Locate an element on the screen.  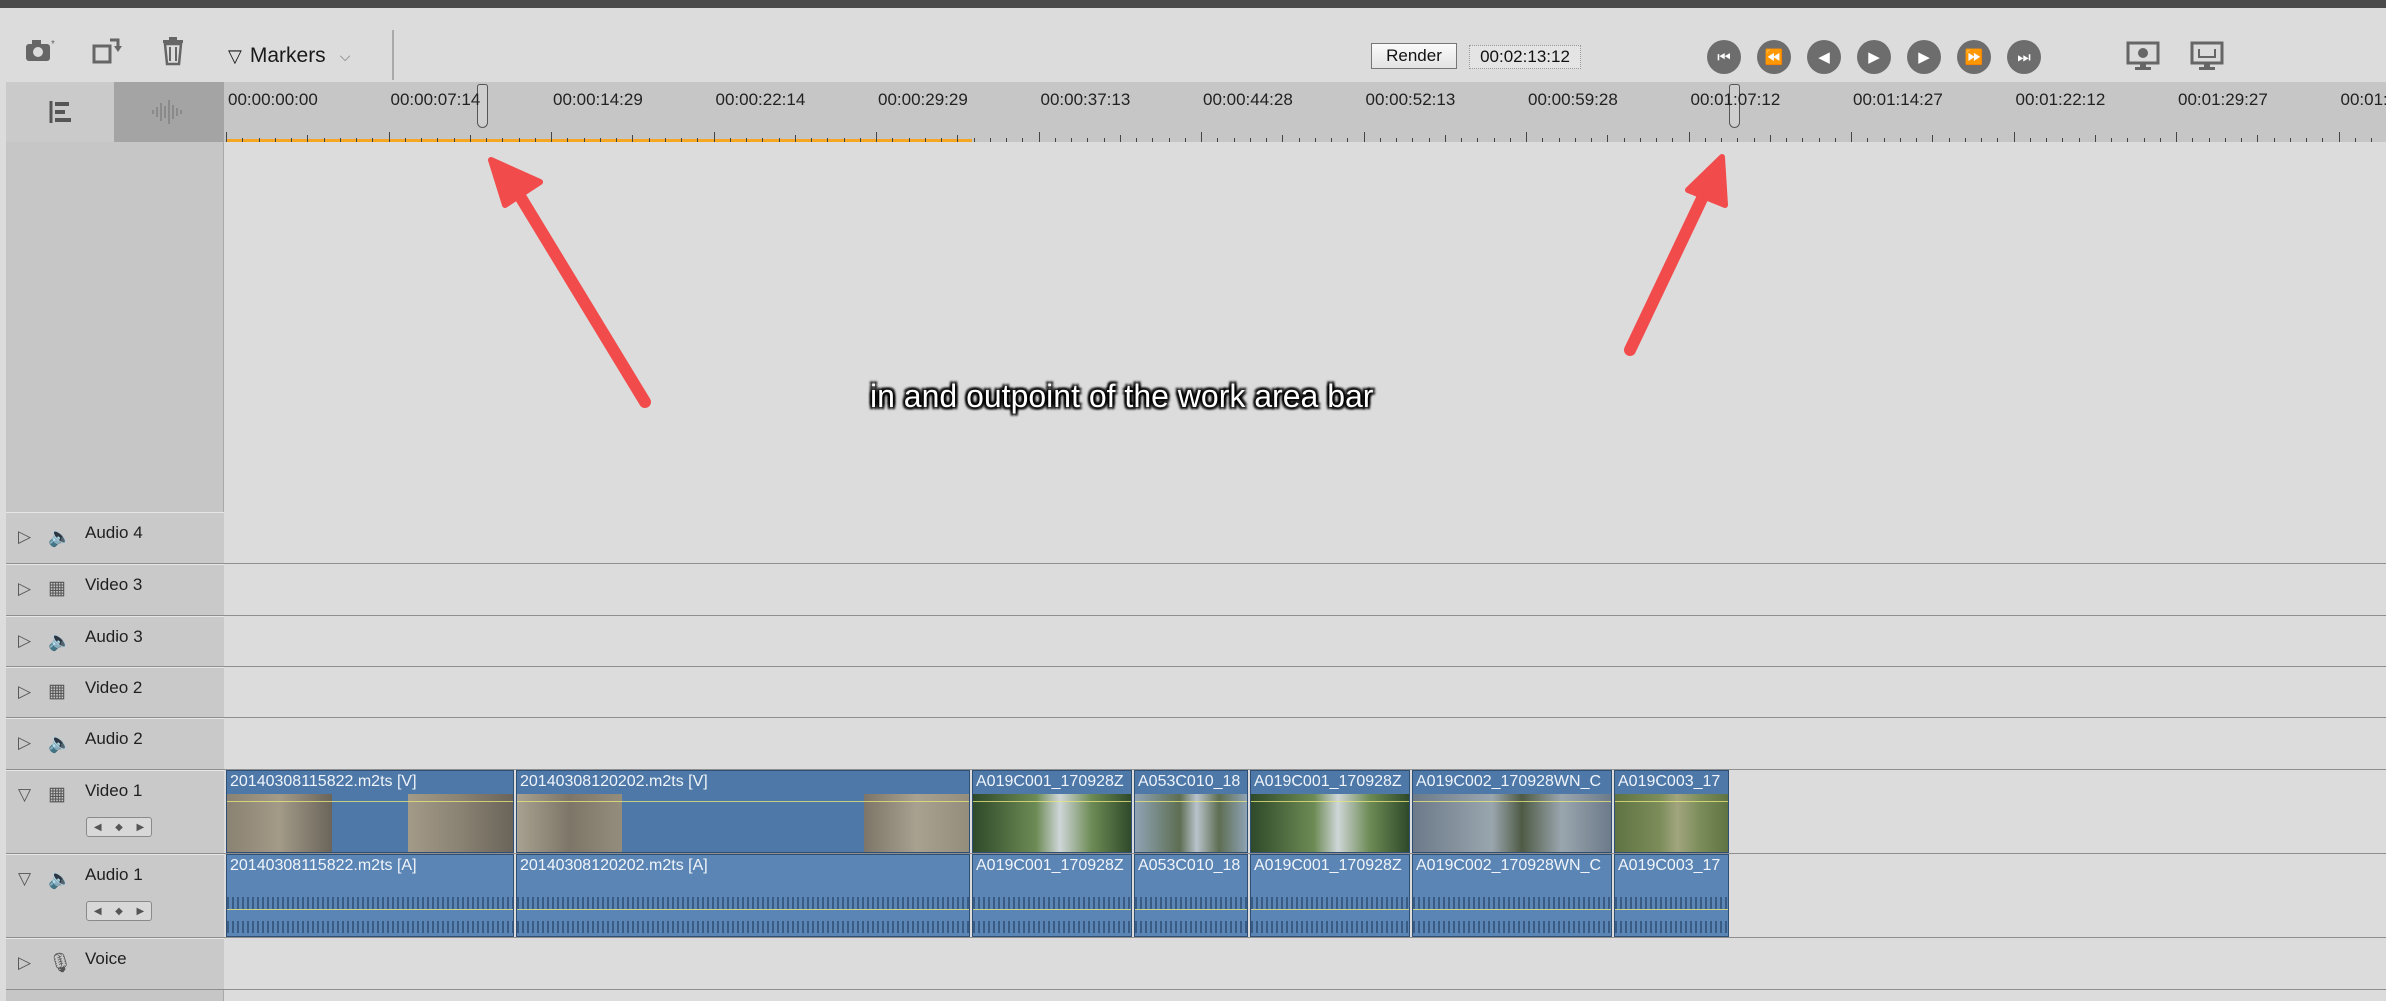
video-clip: A019C002_170928WN_C is located at coordinates (1512, 811).